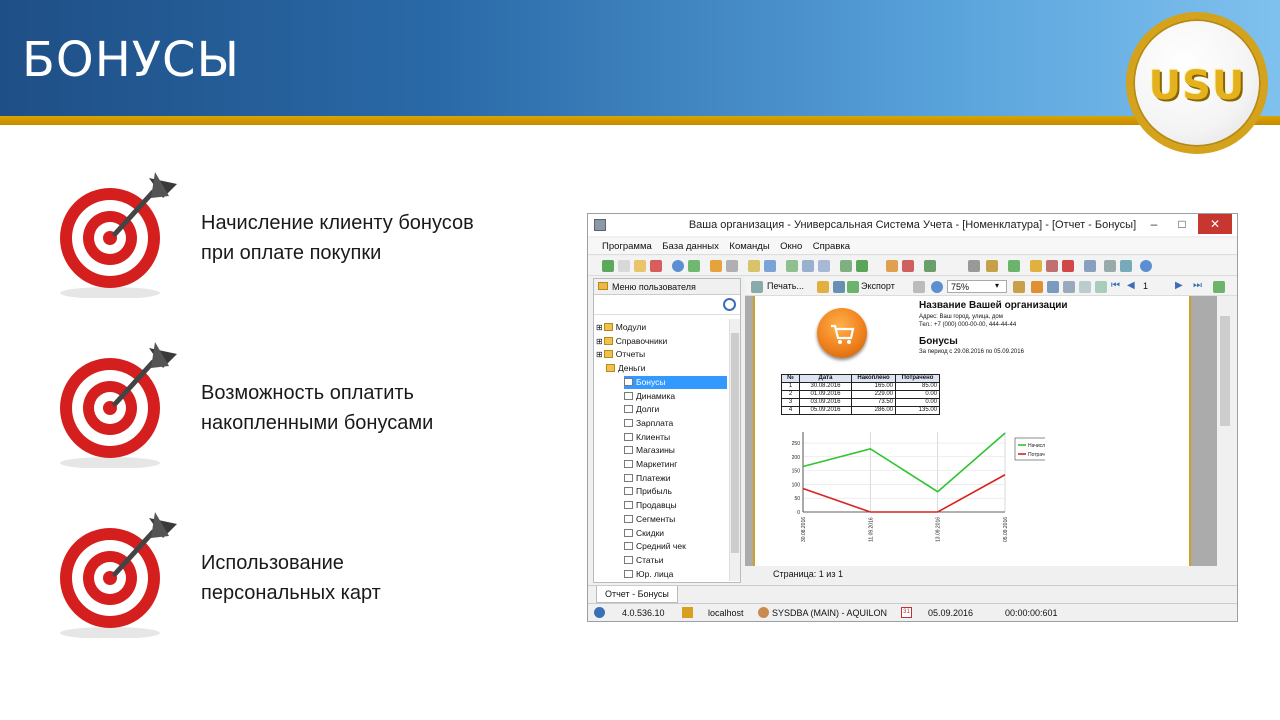 The height and width of the screenshot is (720, 1280). Describe the element at coordinates (640, 266) in the screenshot. I see `toolbar-edit-icon` at that location.